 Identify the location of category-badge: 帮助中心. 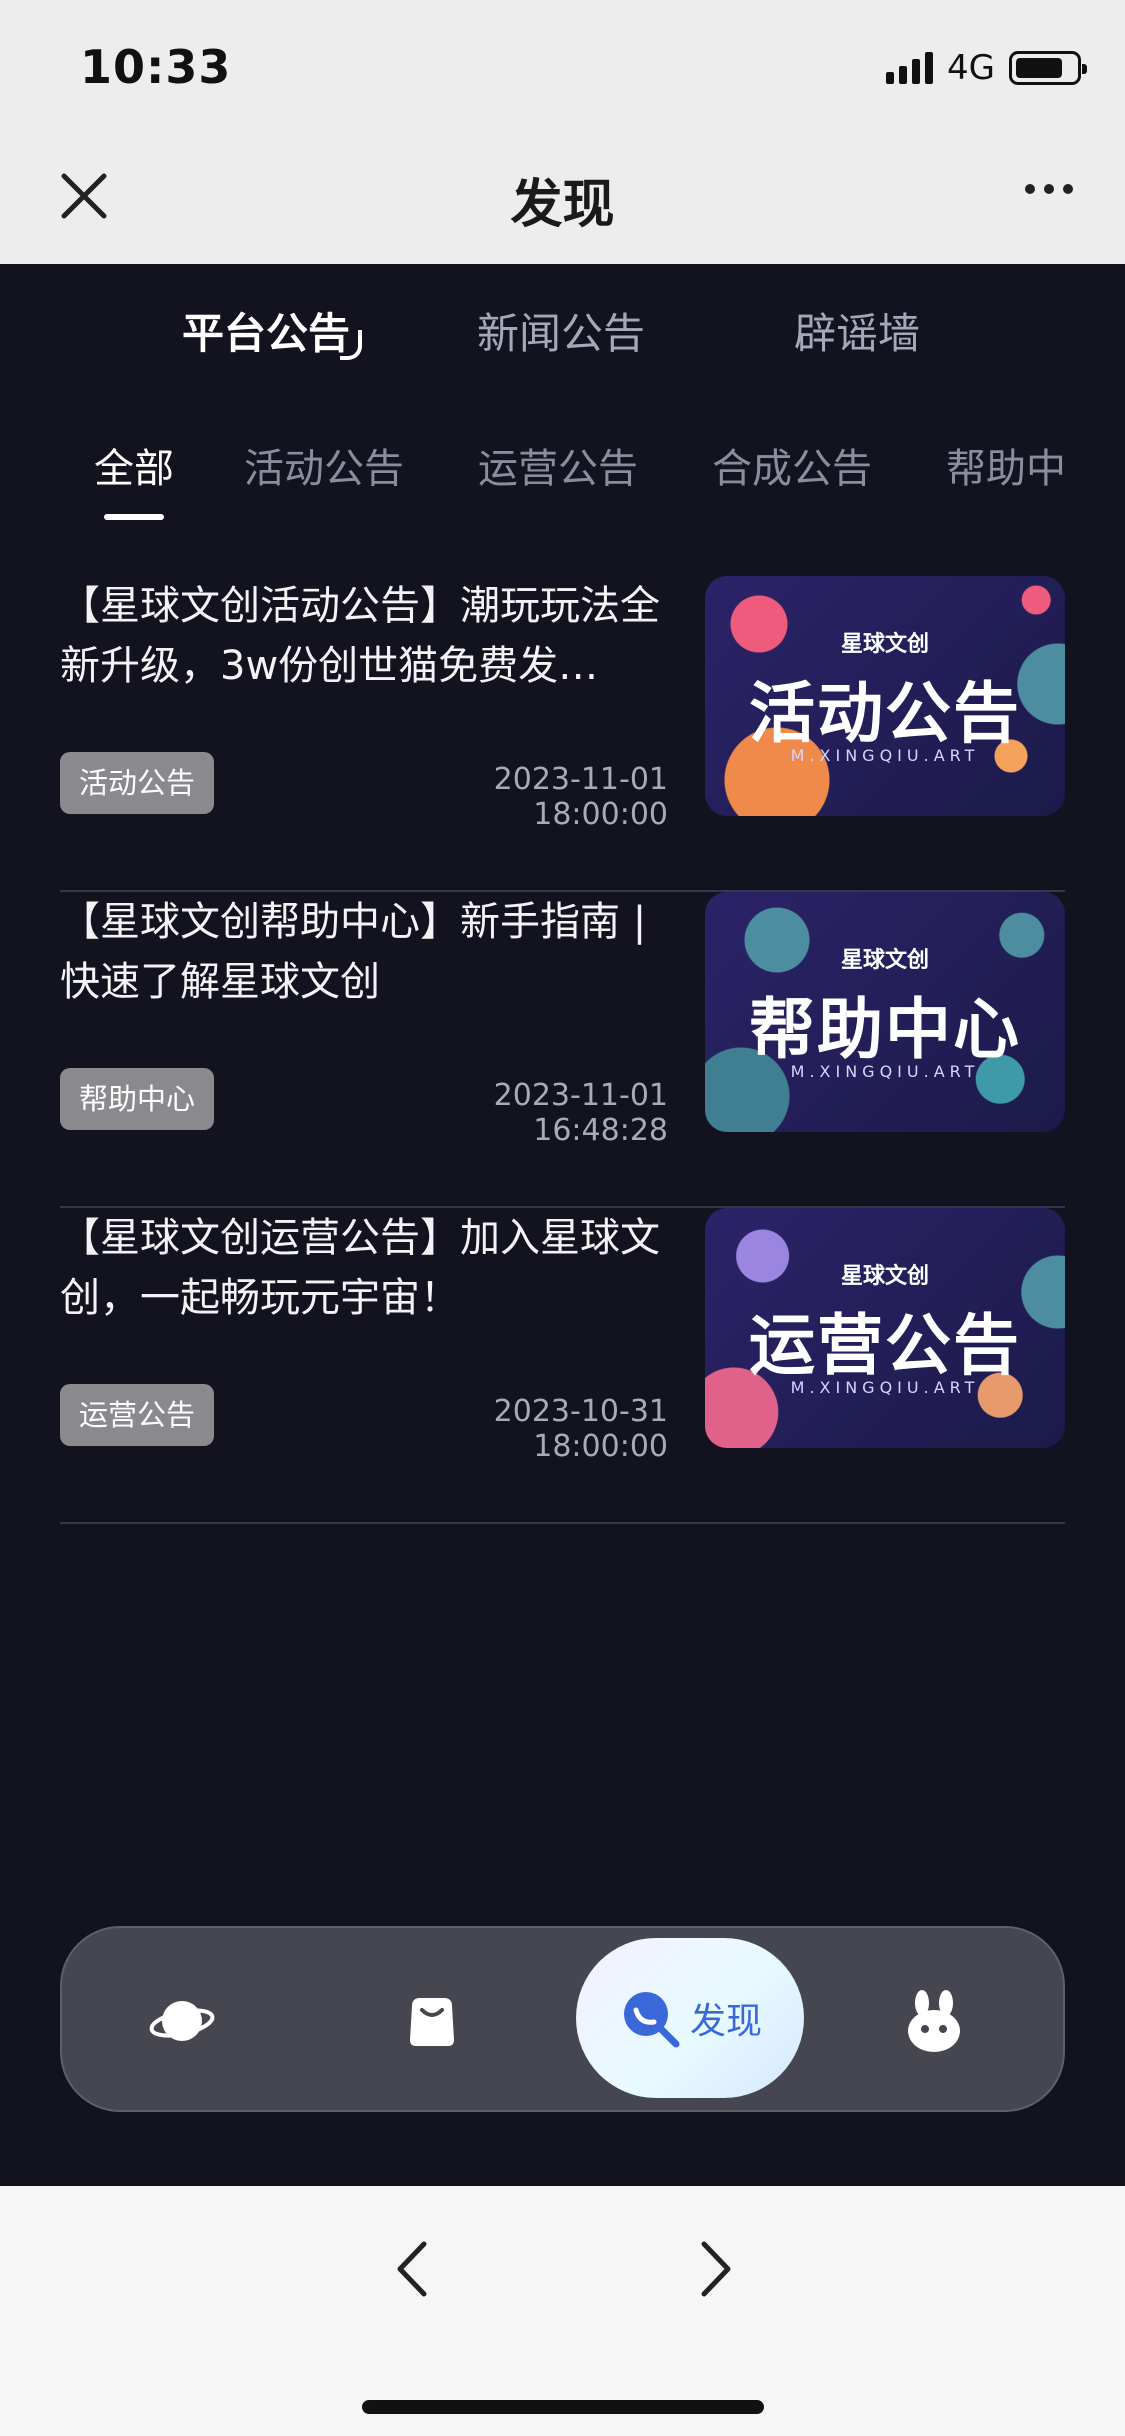
(137, 1099).